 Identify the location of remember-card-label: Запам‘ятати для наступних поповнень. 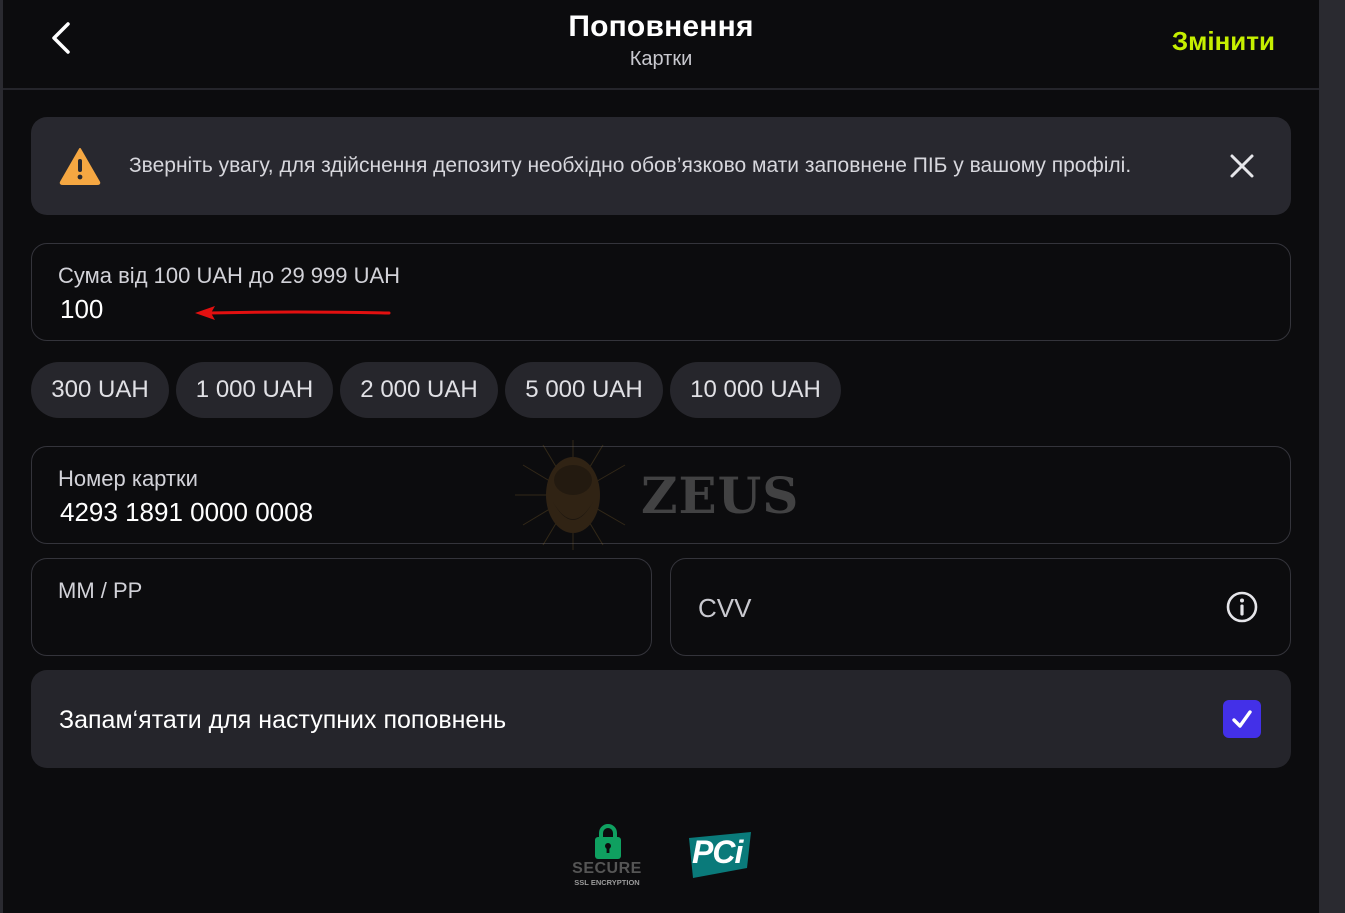
(283, 720).